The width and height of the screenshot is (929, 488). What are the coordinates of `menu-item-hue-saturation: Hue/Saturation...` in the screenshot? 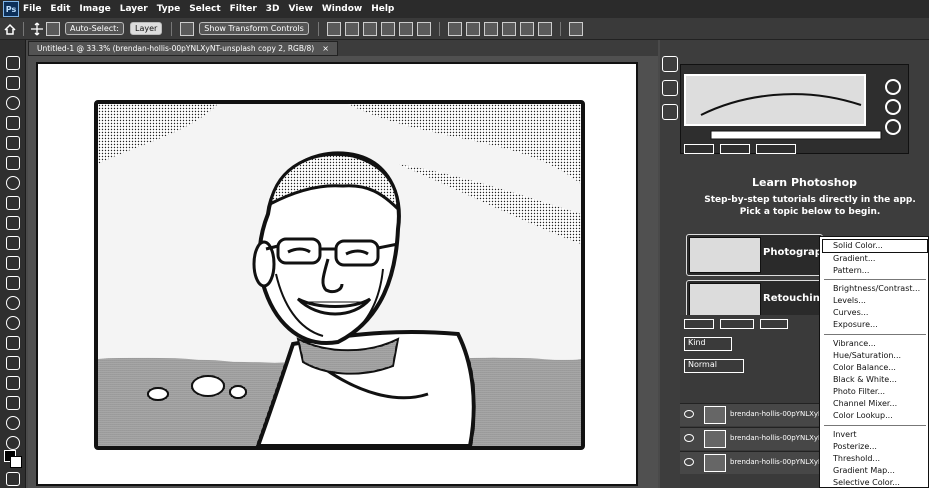 It's located at (867, 355).